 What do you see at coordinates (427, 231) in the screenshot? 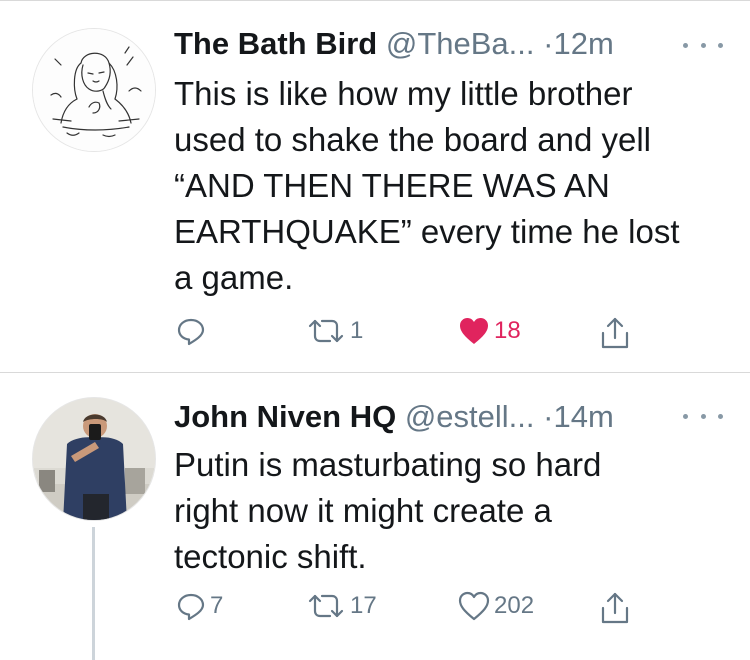
I see `tweet-text-line: EARTHQUAKE” every time he lost` at bounding box center [427, 231].